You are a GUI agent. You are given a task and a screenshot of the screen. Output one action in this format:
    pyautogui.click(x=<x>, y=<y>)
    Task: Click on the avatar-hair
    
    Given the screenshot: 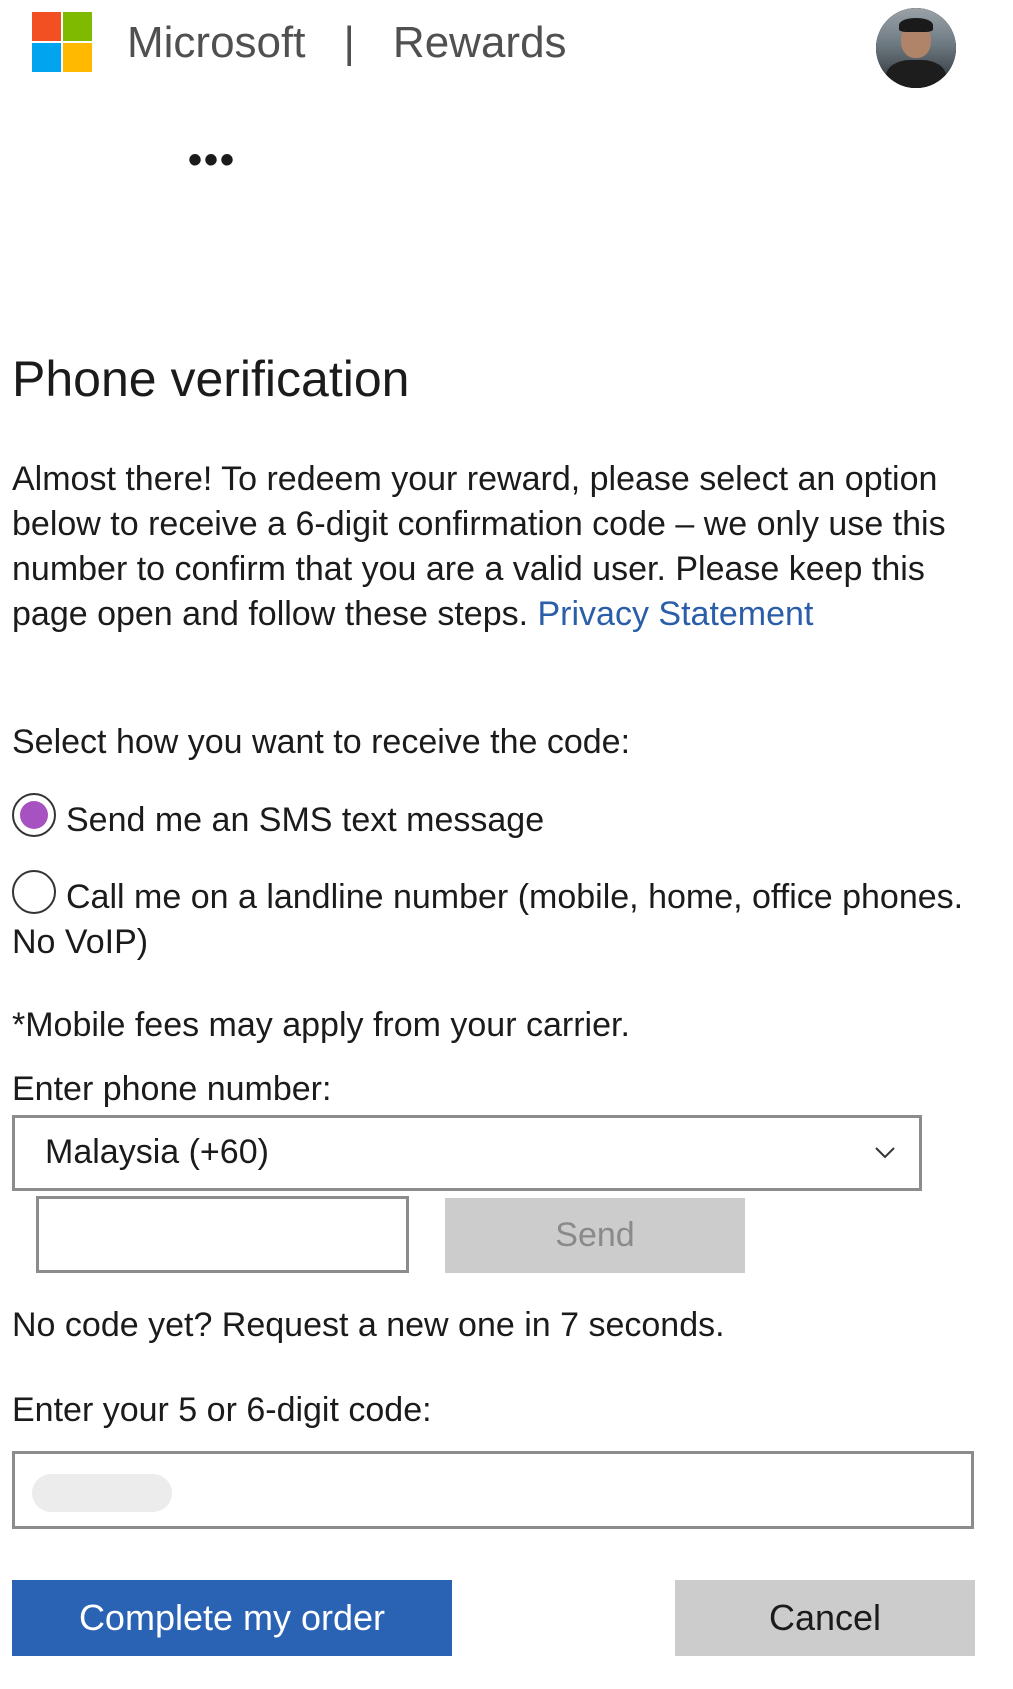 What is the action you would take?
    pyautogui.click(x=916, y=25)
    